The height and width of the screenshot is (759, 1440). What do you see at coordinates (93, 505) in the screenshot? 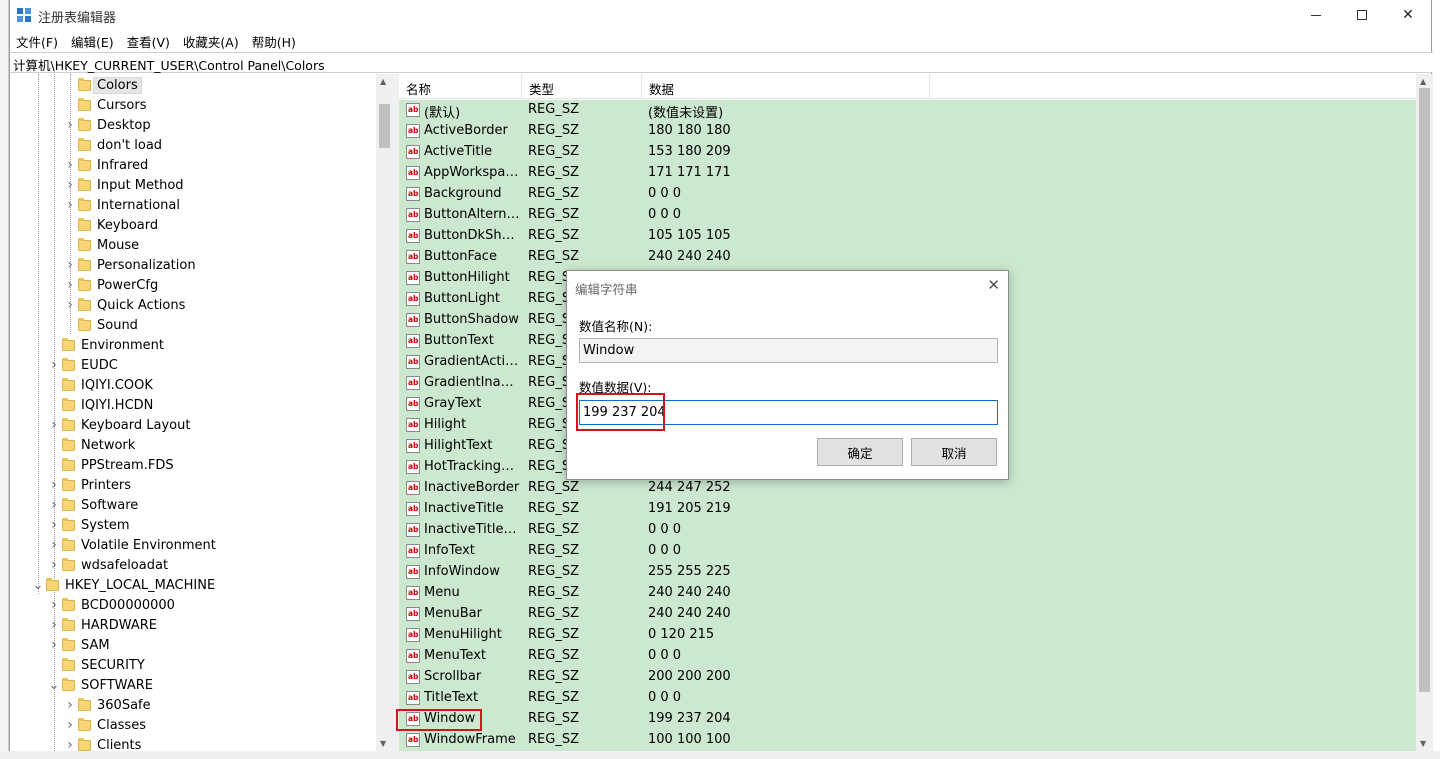
I see `tree-item: › Software` at bounding box center [93, 505].